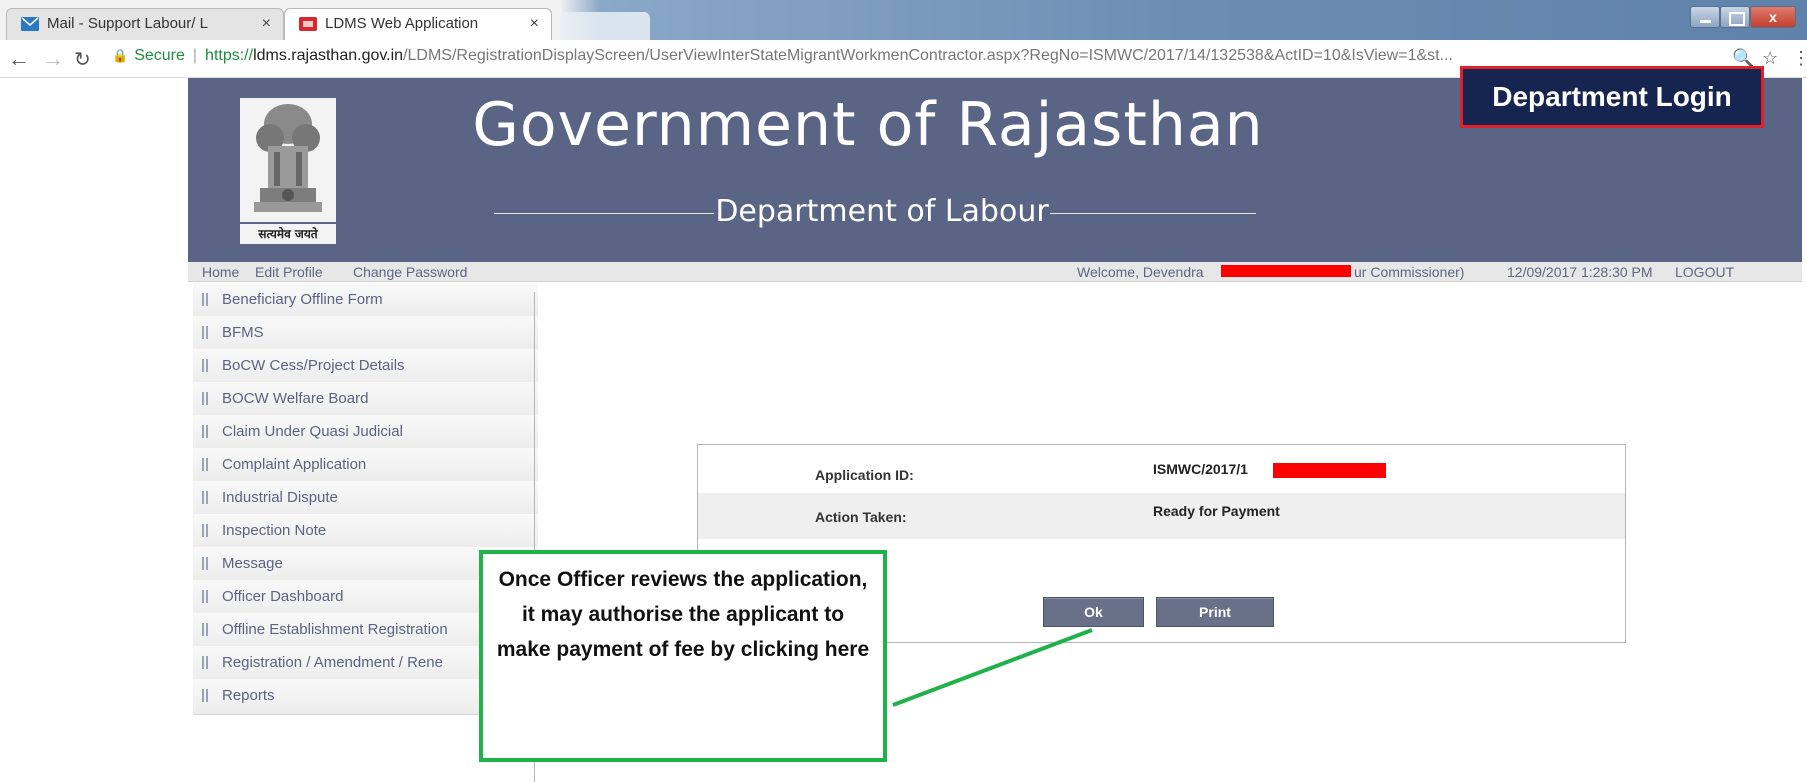 The width and height of the screenshot is (1807, 782). What do you see at coordinates (53, 59) in the screenshot?
I see `forward-arrow-icon: →` at bounding box center [53, 59].